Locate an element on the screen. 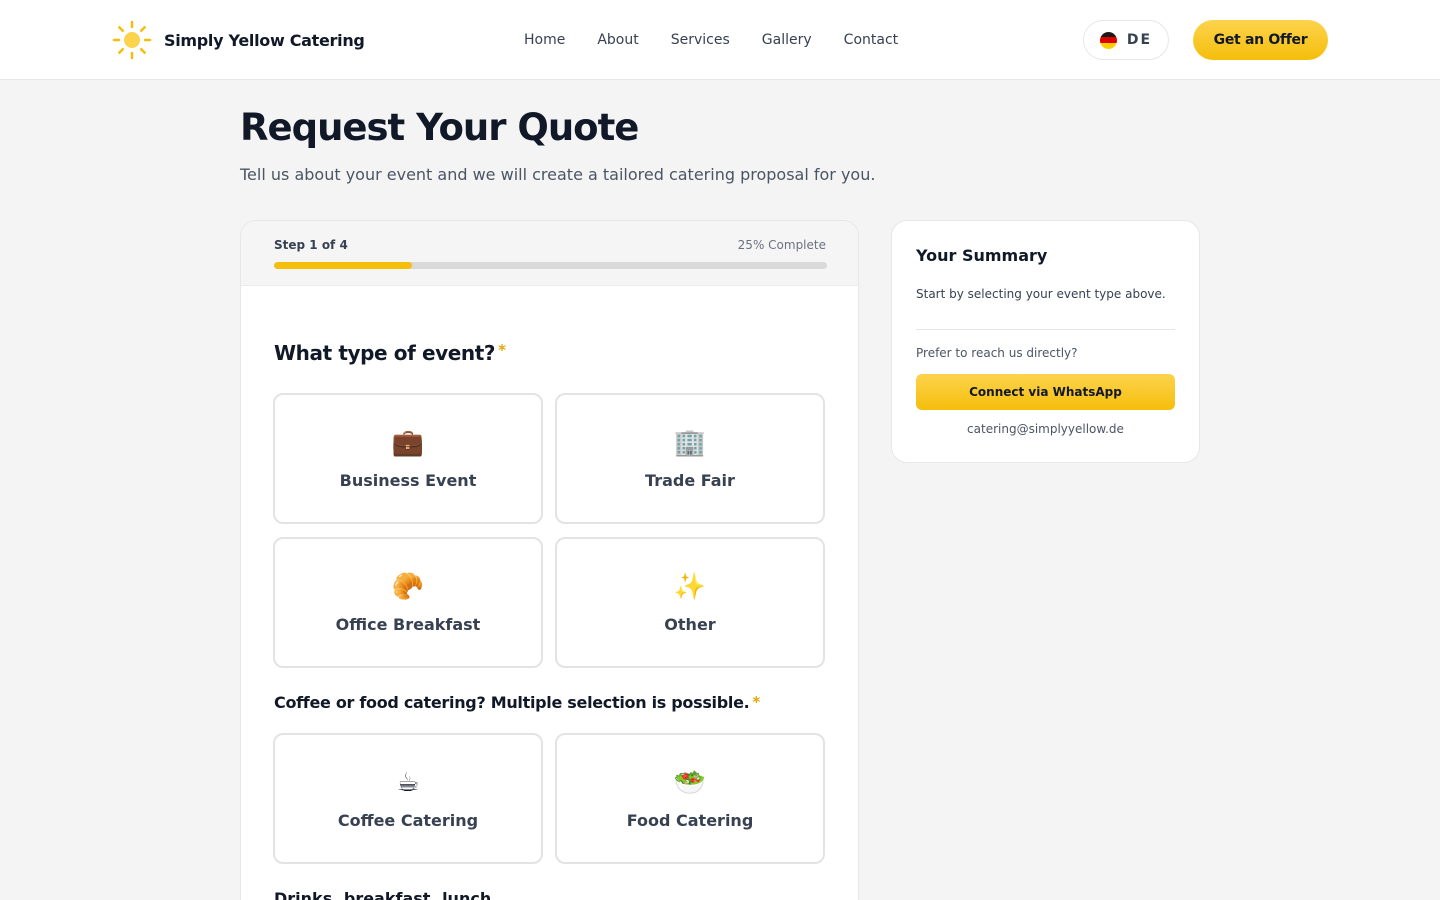 The height and width of the screenshot is (900, 1440). event-option-office-breakfast: 🥐 Office Breakfast is located at coordinates (408, 602).